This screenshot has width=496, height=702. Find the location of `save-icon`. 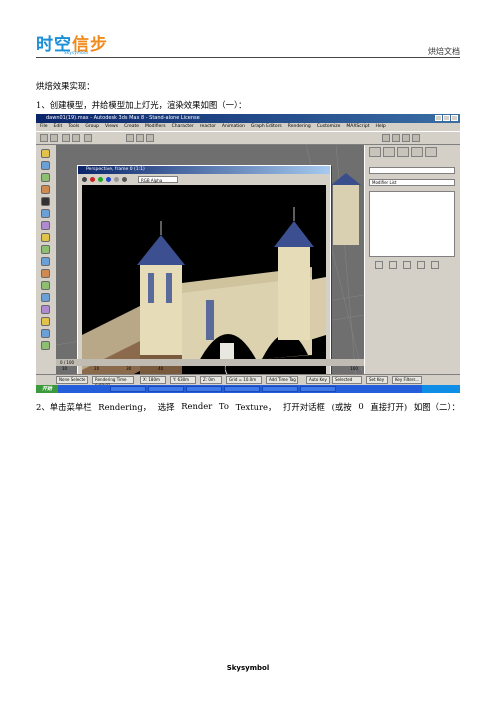

save-icon is located at coordinates (84, 179).